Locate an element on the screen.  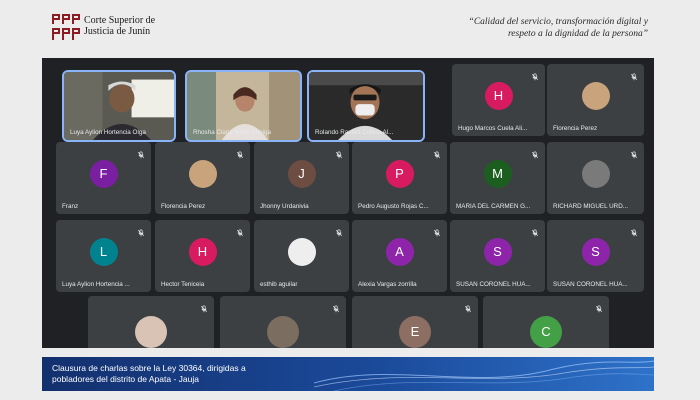
slogan-line2: respeto a la dignidad de la persona” is located at coordinates (577, 34).